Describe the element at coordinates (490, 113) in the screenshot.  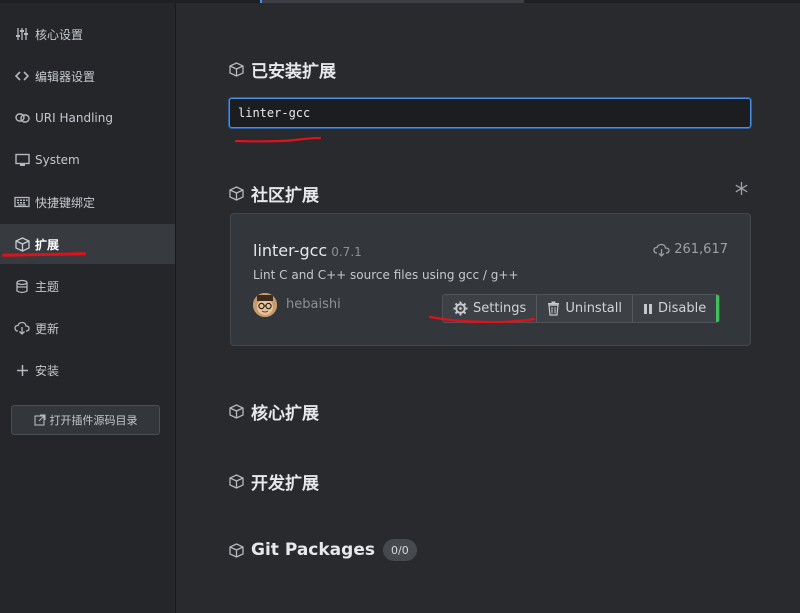
I see `package-filter-input` at that location.